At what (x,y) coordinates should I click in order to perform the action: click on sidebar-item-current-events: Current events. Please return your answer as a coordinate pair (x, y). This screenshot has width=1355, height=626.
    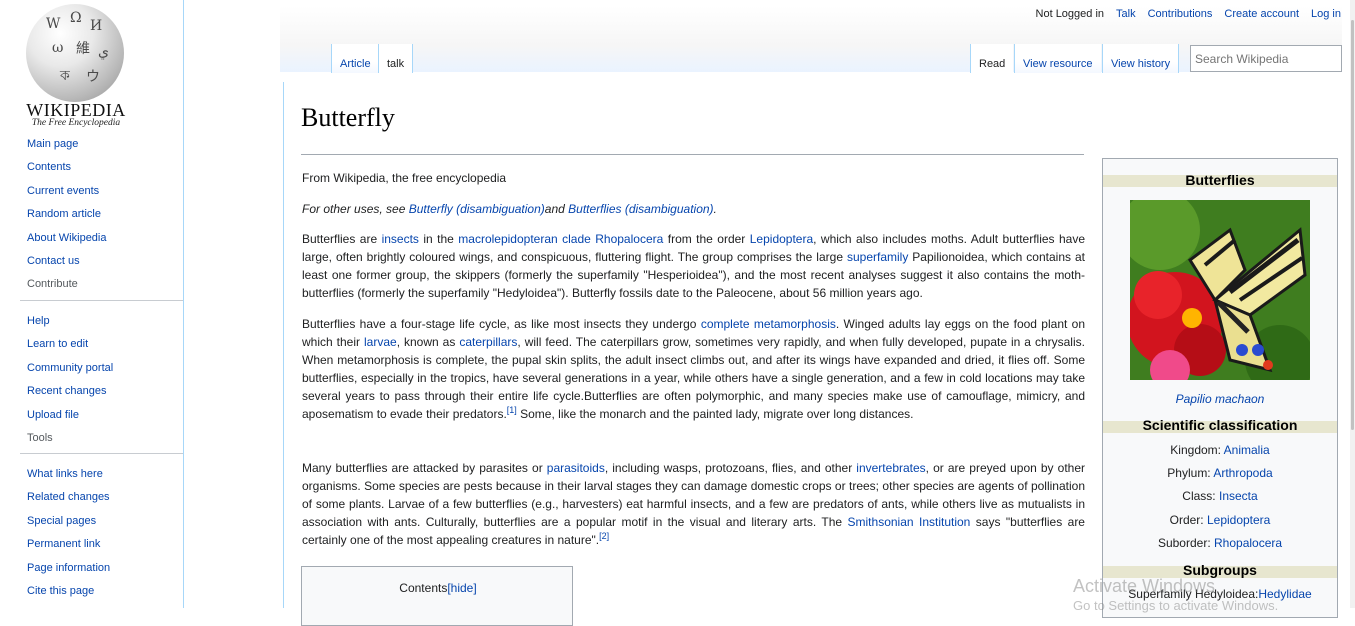
    Looking at the image, I should click on (67, 195).